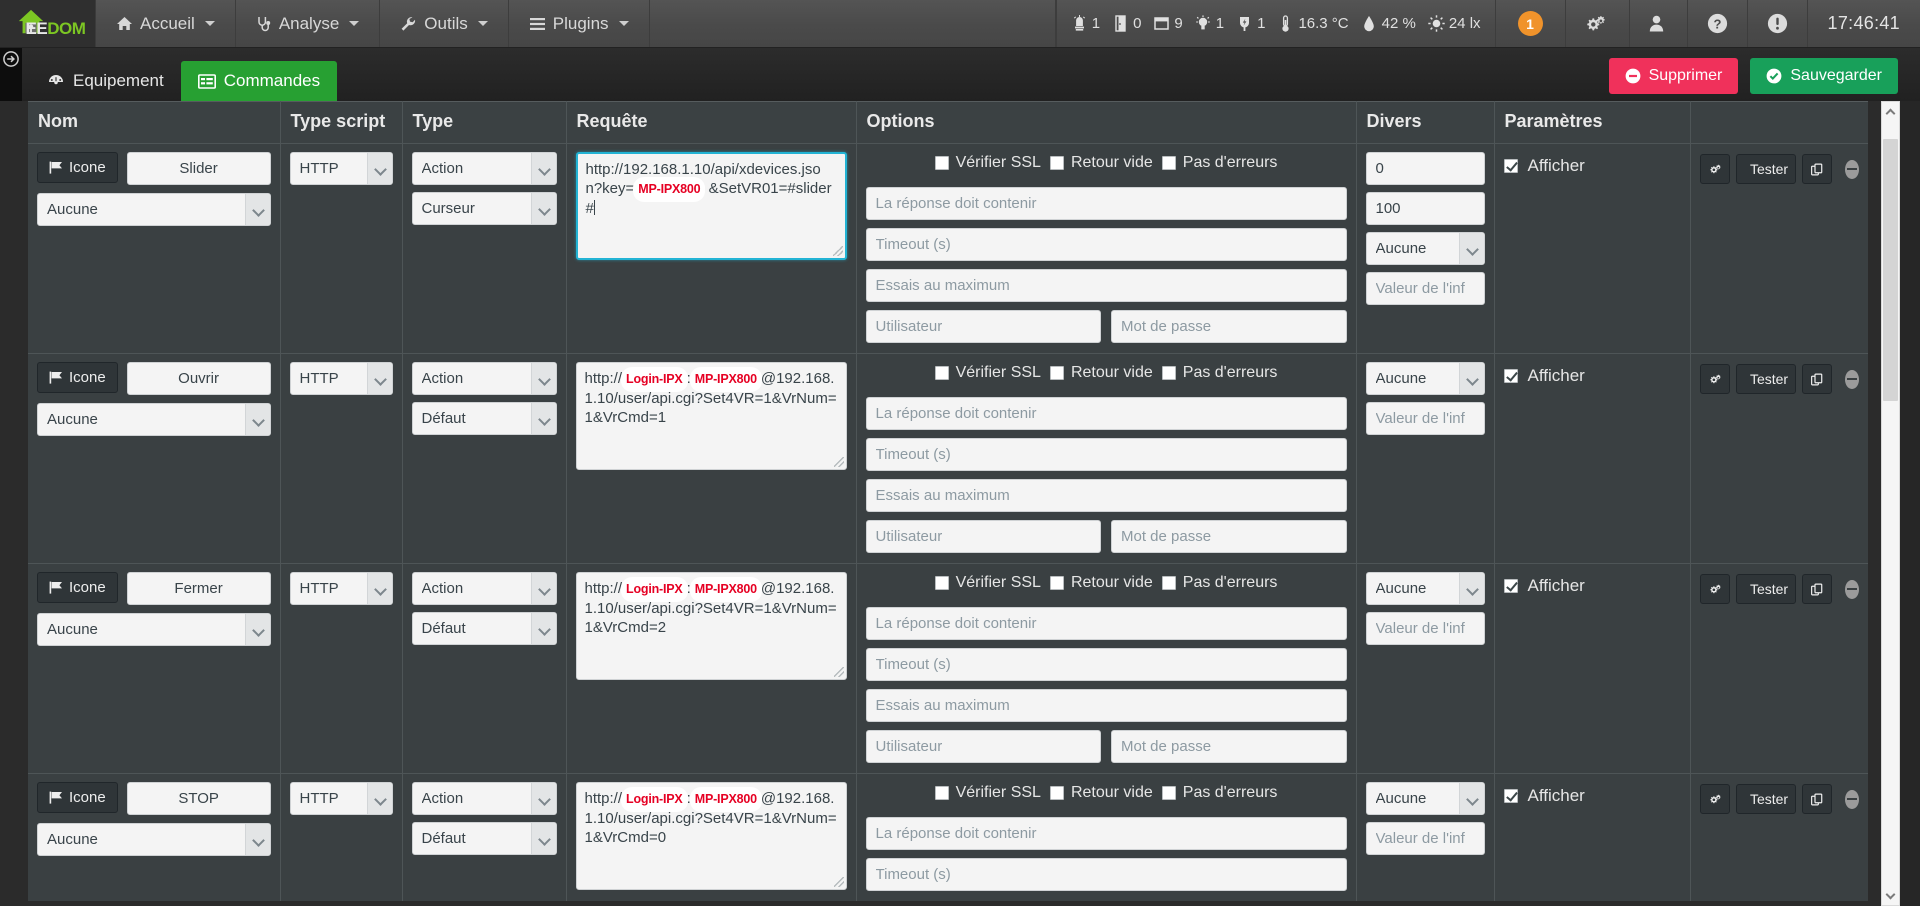  What do you see at coordinates (1598, 23) in the screenshot?
I see `settings-menu` at bounding box center [1598, 23].